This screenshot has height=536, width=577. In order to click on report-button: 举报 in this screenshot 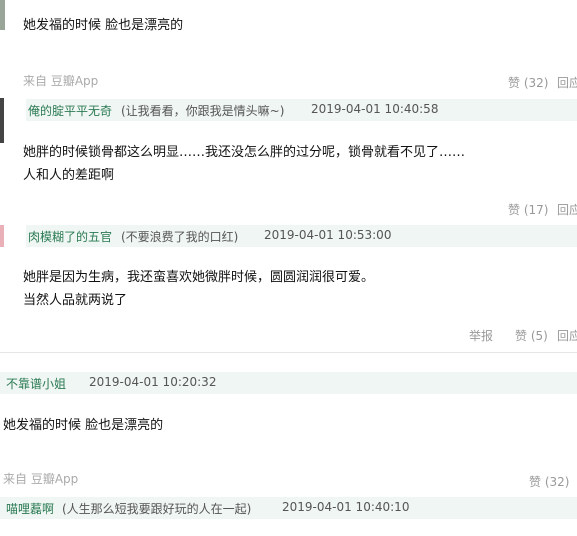, I will do `click(481, 335)`.